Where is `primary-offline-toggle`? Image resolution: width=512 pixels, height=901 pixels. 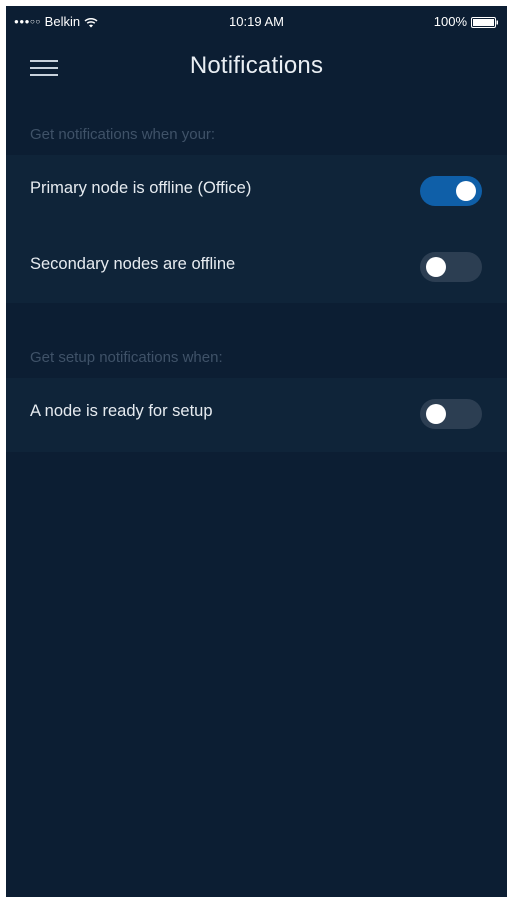
primary-offline-toggle is located at coordinates (451, 191).